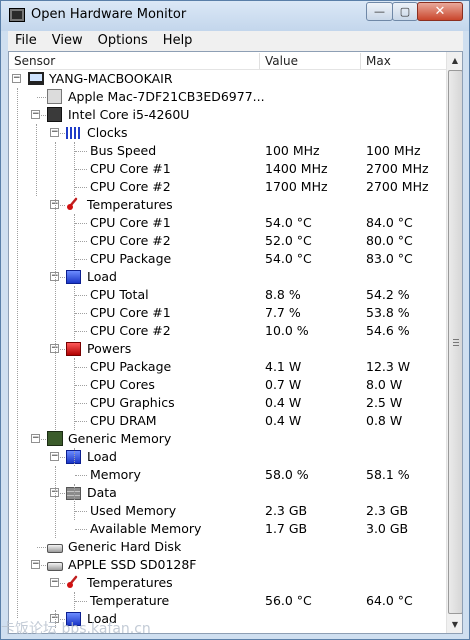 The height and width of the screenshot is (640, 470). What do you see at coordinates (235, 16) in the screenshot?
I see `title-bar: Open Hardware Monitor — ▢ ✕` at bounding box center [235, 16].